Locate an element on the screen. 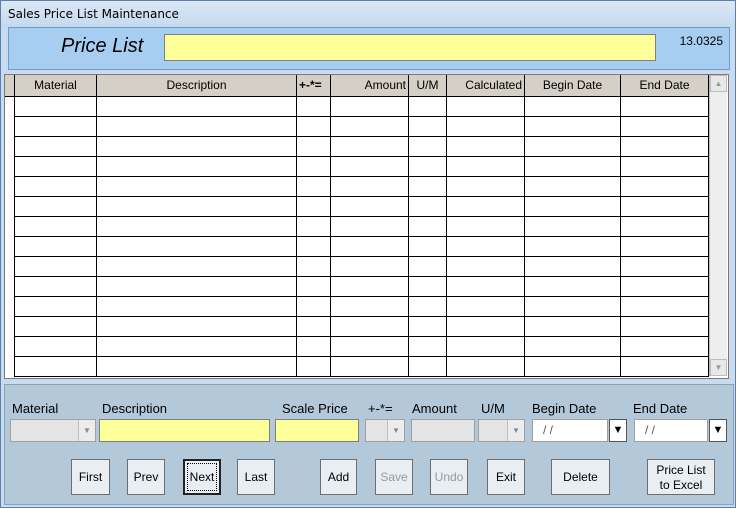 Image resolution: width=736 pixels, height=508 pixels. add-button: Add is located at coordinates (338, 477).